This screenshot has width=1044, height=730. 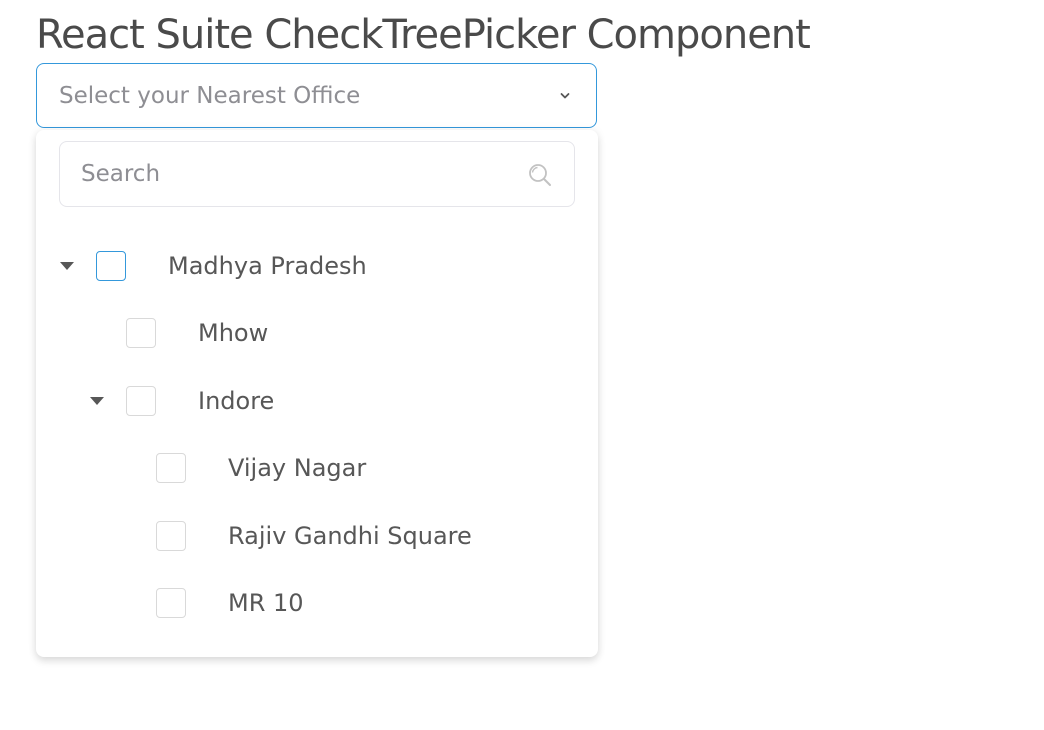 What do you see at coordinates (317, 401) in the screenshot?
I see `tree-node-indore: Indore` at bounding box center [317, 401].